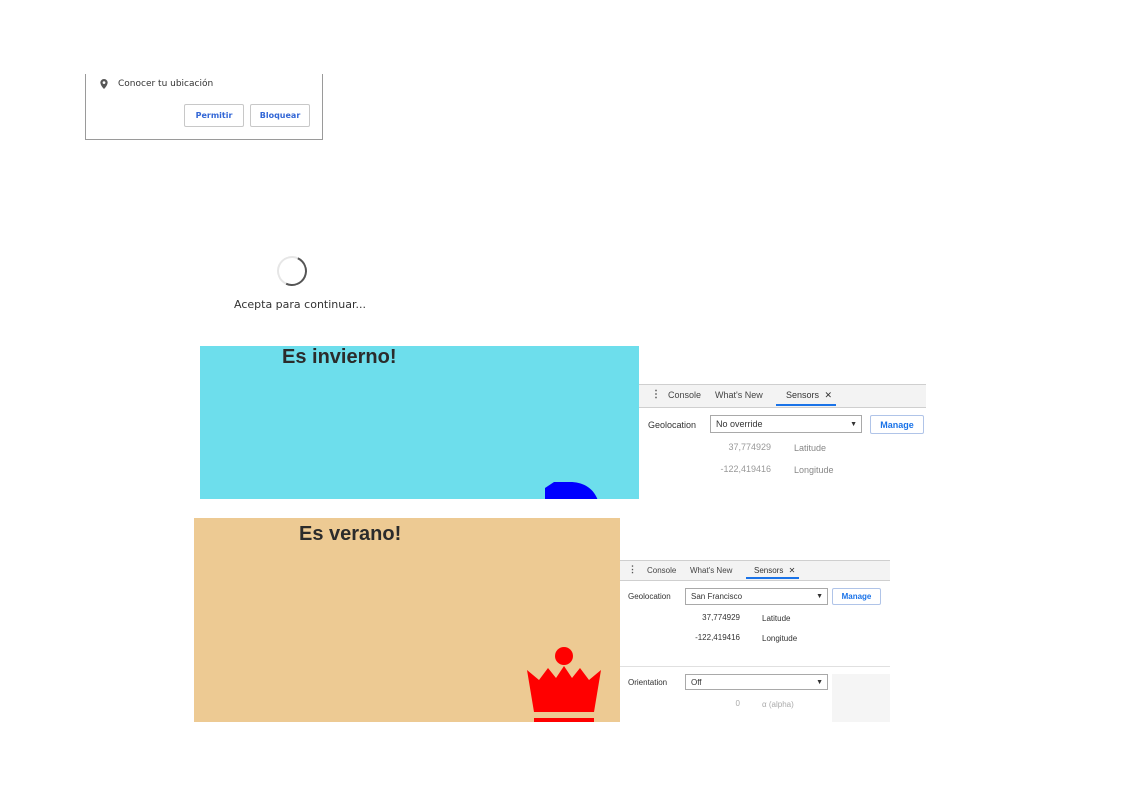  Describe the element at coordinates (292, 271) in the screenshot. I see `loading-spinner-icon` at that location.